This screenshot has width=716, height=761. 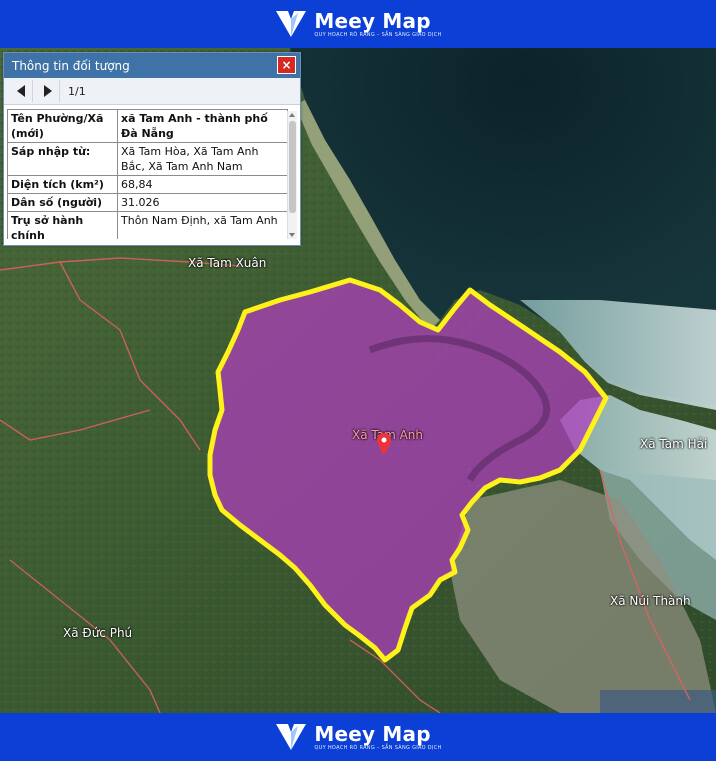 What do you see at coordinates (71, 65) in the screenshot?
I see `info-panel-title: Thông tin đối tượng` at bounding box center [71, 65].